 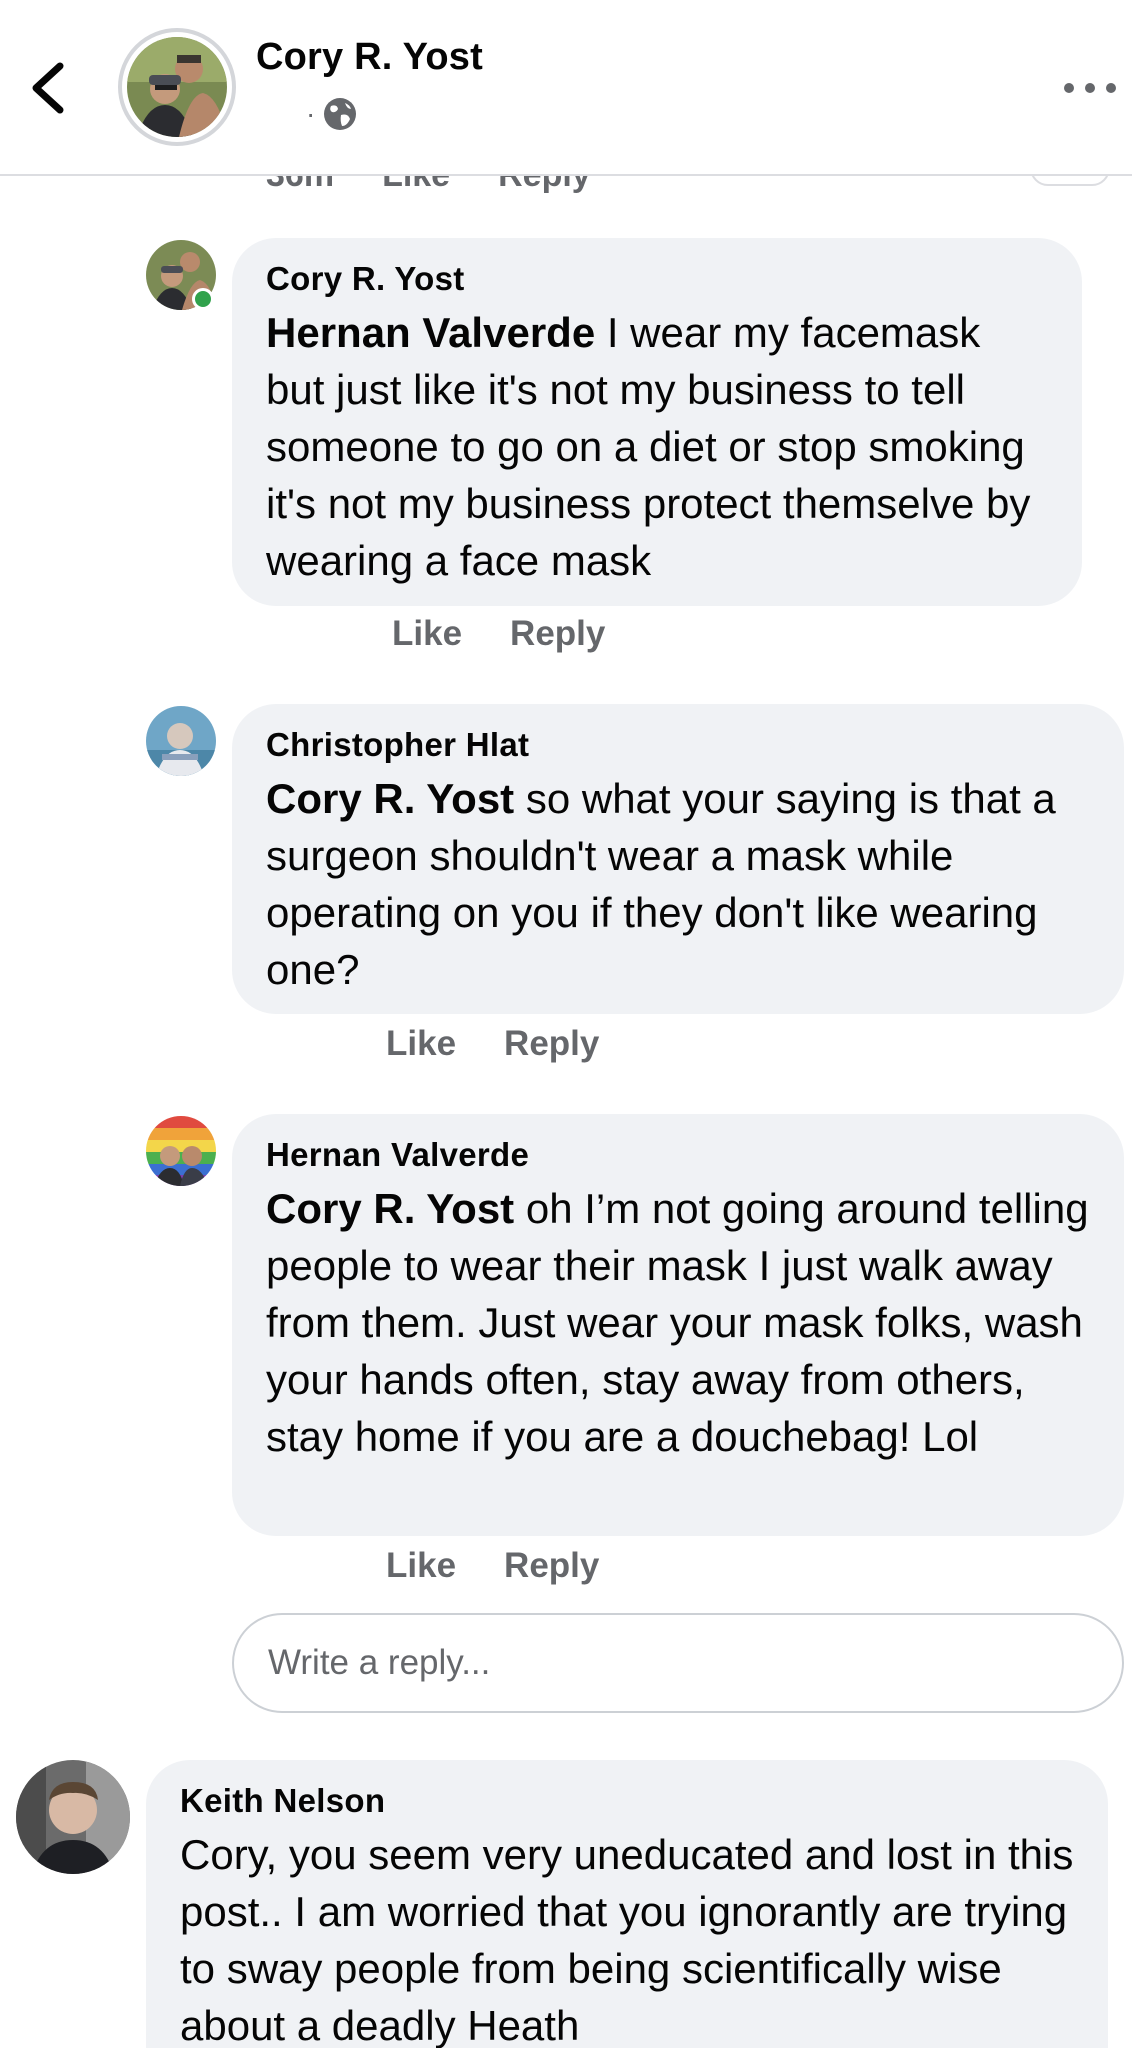 I want to click on chevron-left-icon, so click(x=48, y=88).